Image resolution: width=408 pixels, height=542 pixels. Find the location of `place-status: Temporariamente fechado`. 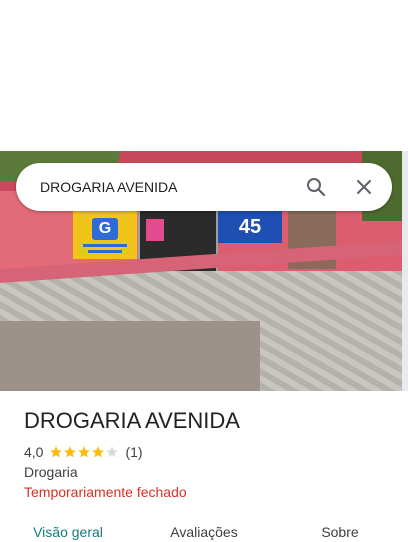

place-status: Temporariamente fechado is located at coordinates (105, 492).